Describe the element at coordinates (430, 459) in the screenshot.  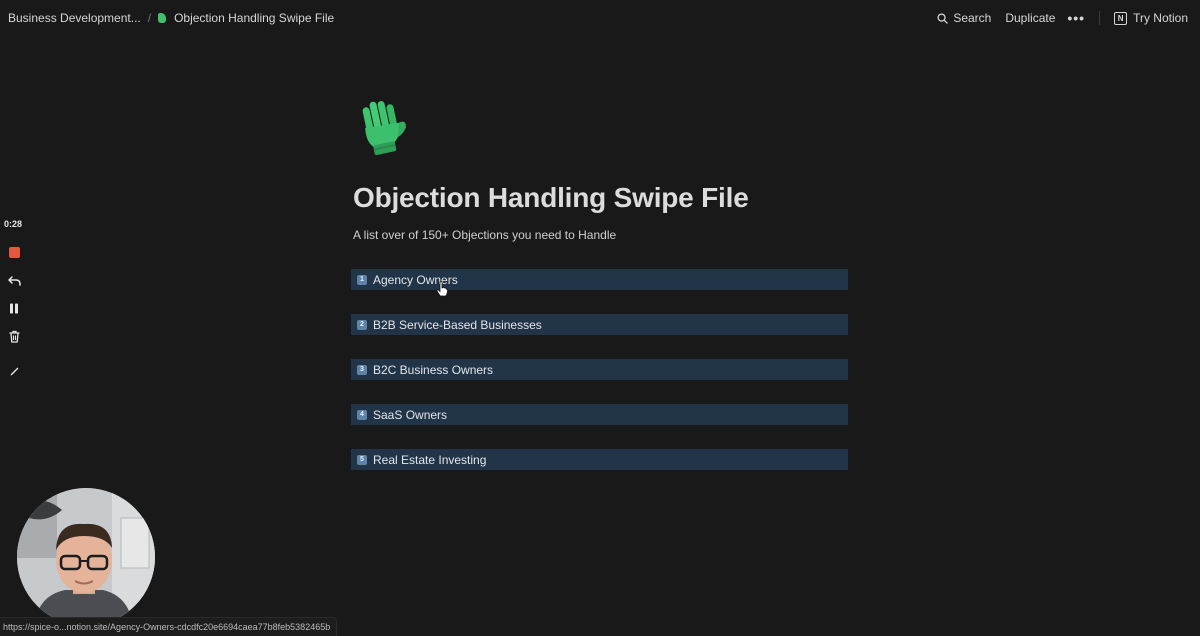
I see `list-item-label: Real Estate Investing` at that location.